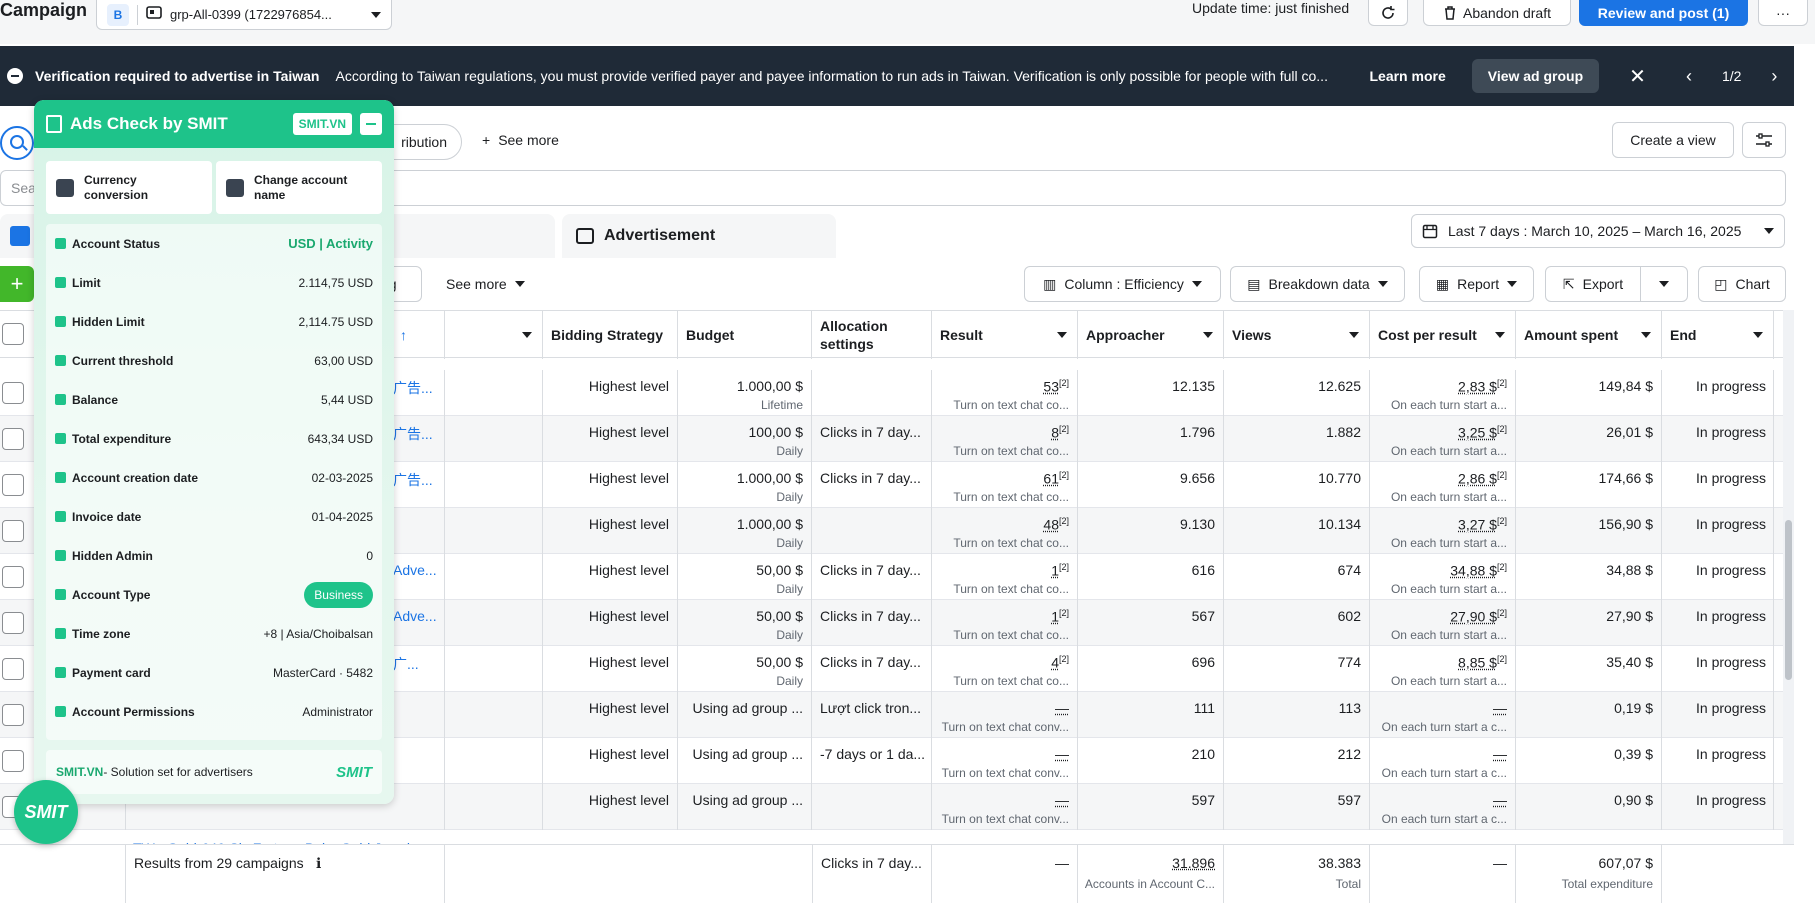 This screenshot has height=903, width=1815. What do you see at coordinates (1473, 617) in the screenshot?
I see `row-cost: 27,90 $` at bounding box center [1473, 617].